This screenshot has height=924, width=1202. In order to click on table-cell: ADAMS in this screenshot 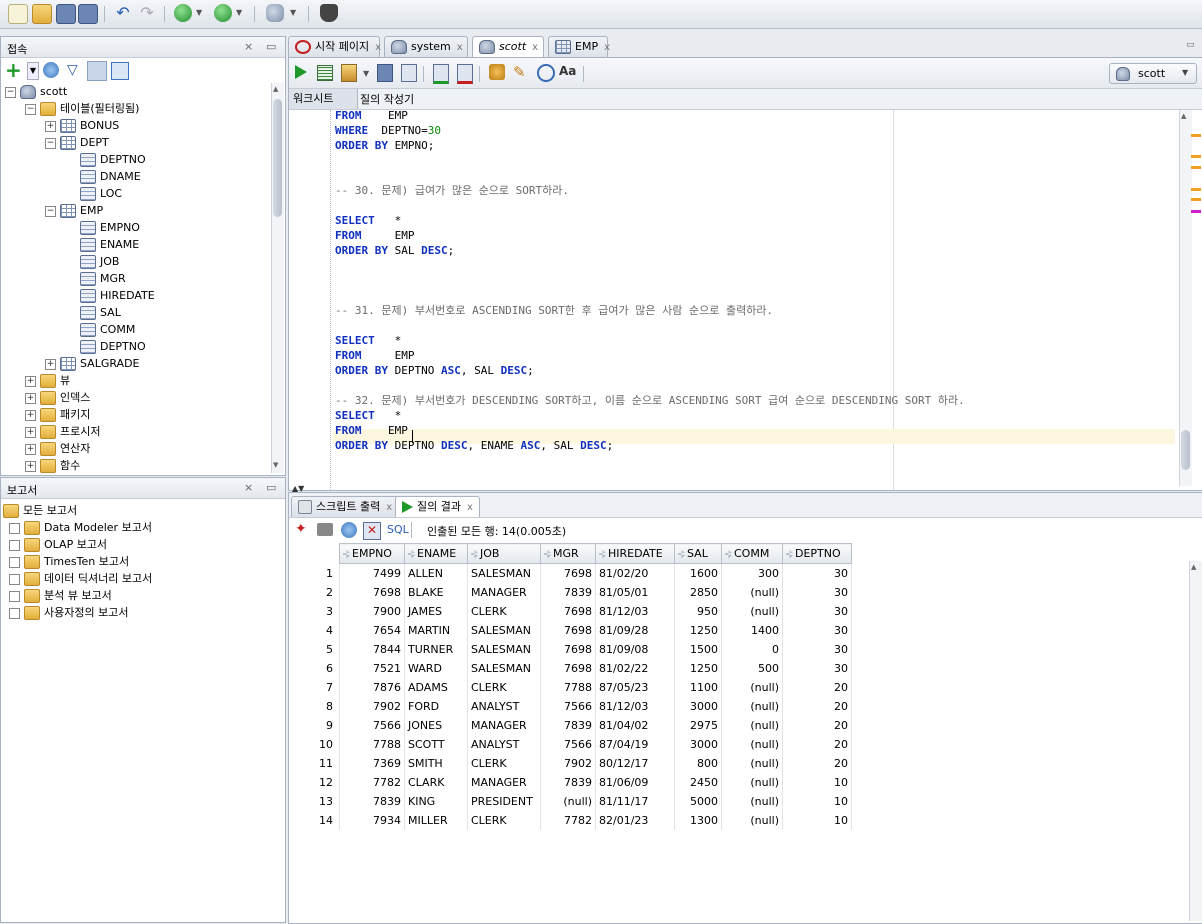, I will do `click(436, 687)`.